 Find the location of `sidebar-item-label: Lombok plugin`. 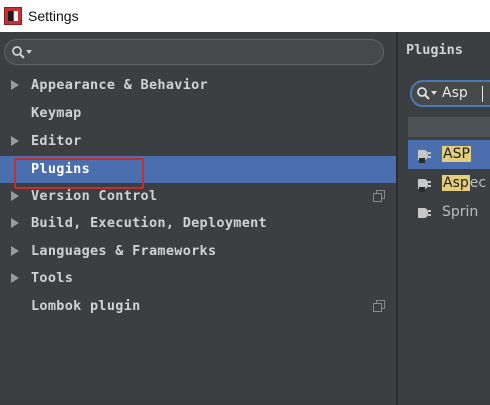

sidebar-item-label: Lombok plugin is located at coordinates (86, 306).